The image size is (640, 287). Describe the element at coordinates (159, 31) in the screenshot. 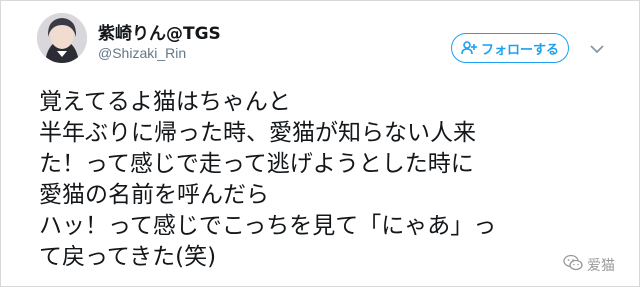

I see `author-name: 紫崎りん@TGS` at that location.